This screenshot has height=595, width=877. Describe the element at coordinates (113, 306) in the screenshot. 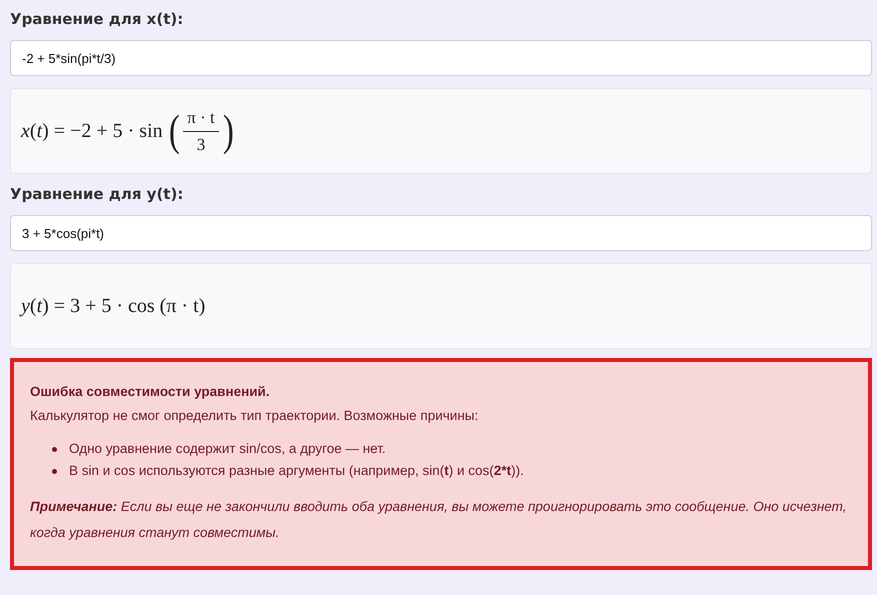

I see `formula-text: y(t) = 3 + 5 · cos (π · t)` at that location.